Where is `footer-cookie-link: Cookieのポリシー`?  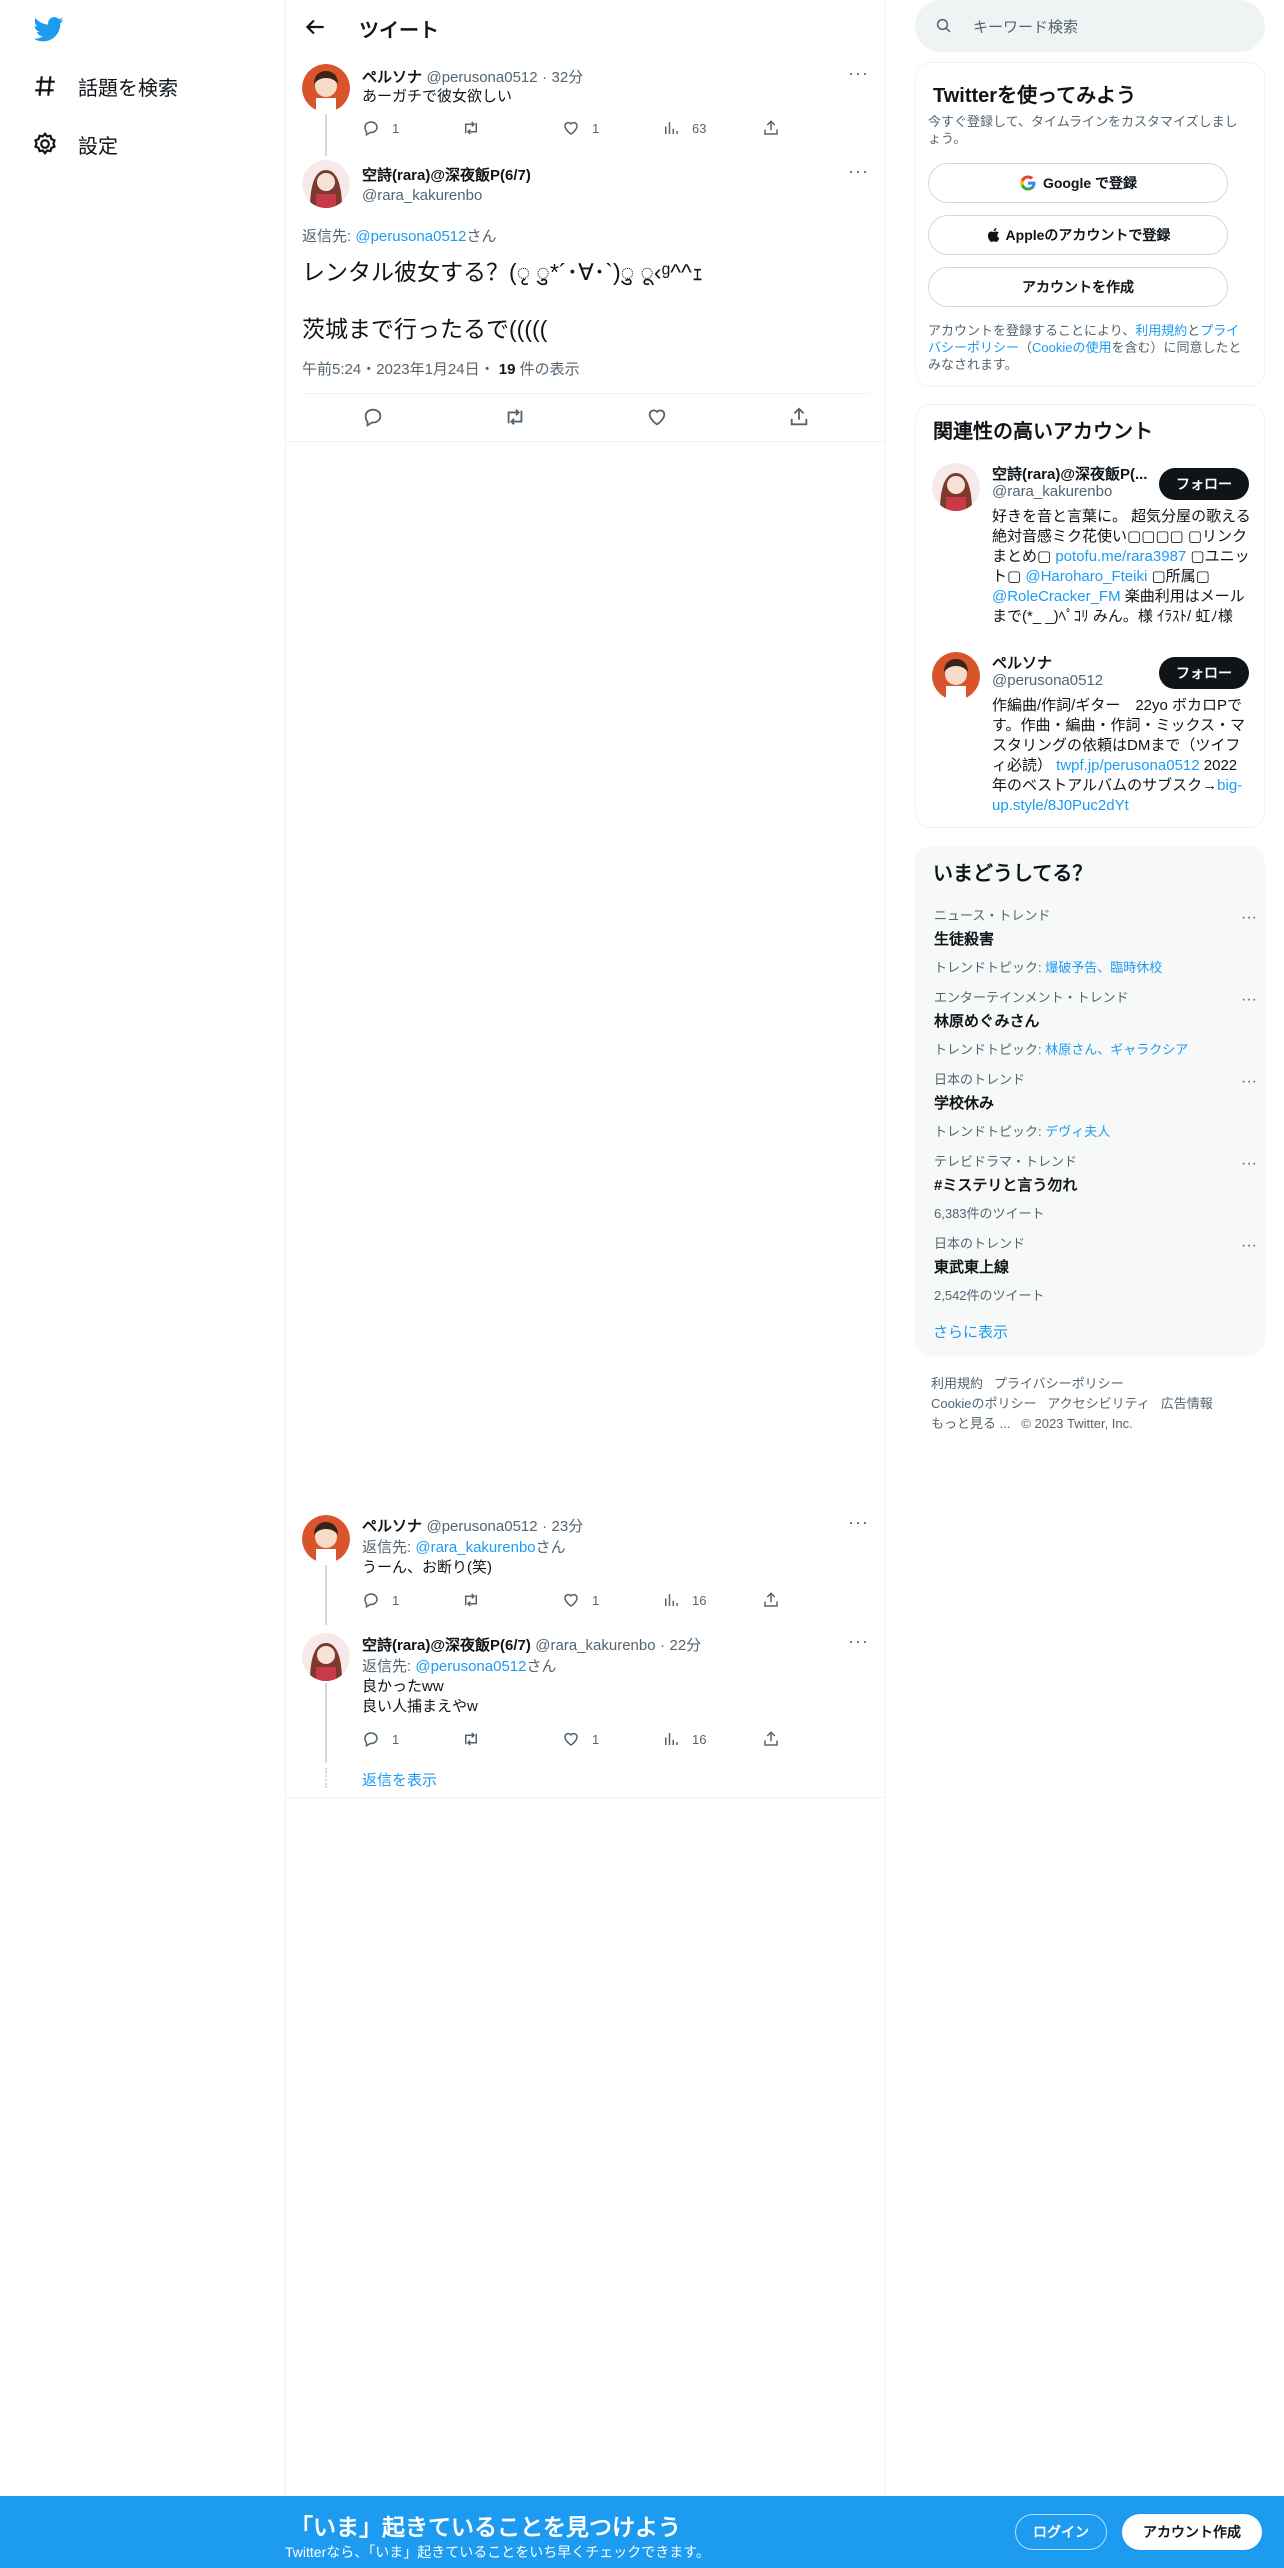 footer-cookie-link: Cookieのポリシー is located at coordinates (983, 1403).